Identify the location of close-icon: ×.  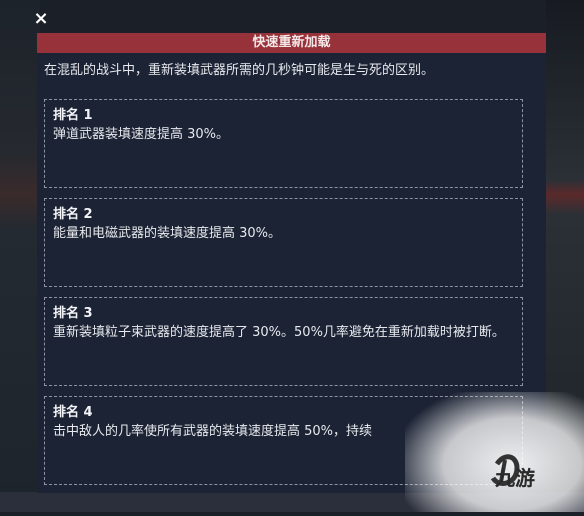
(41, 18).